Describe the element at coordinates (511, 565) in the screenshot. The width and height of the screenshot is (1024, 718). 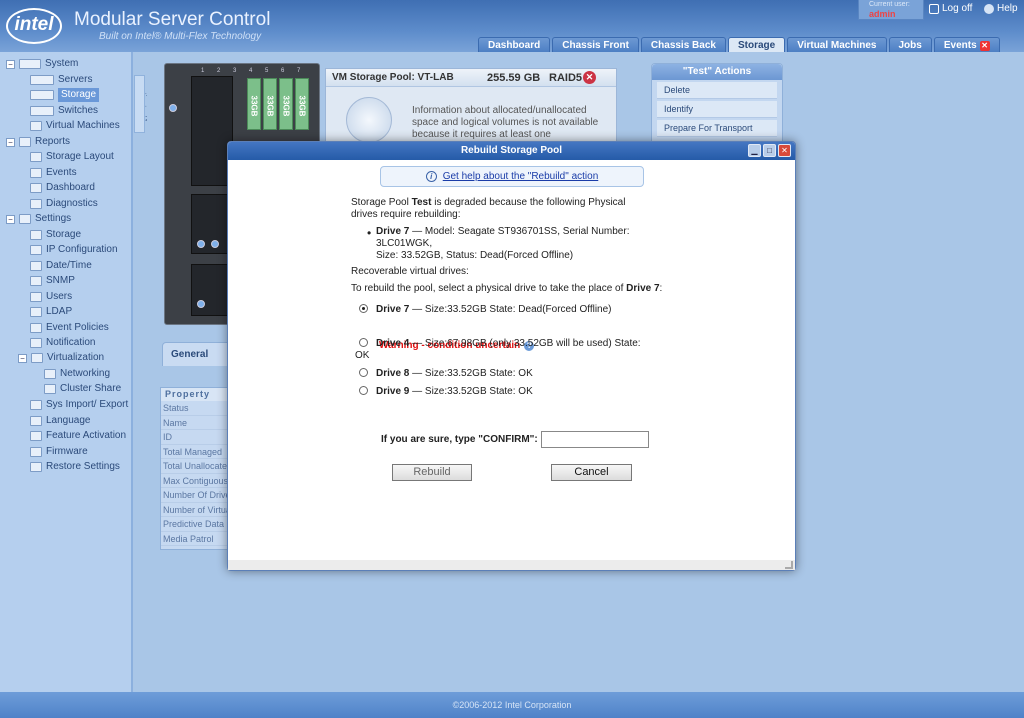
I see `dialog-footer` at that location.